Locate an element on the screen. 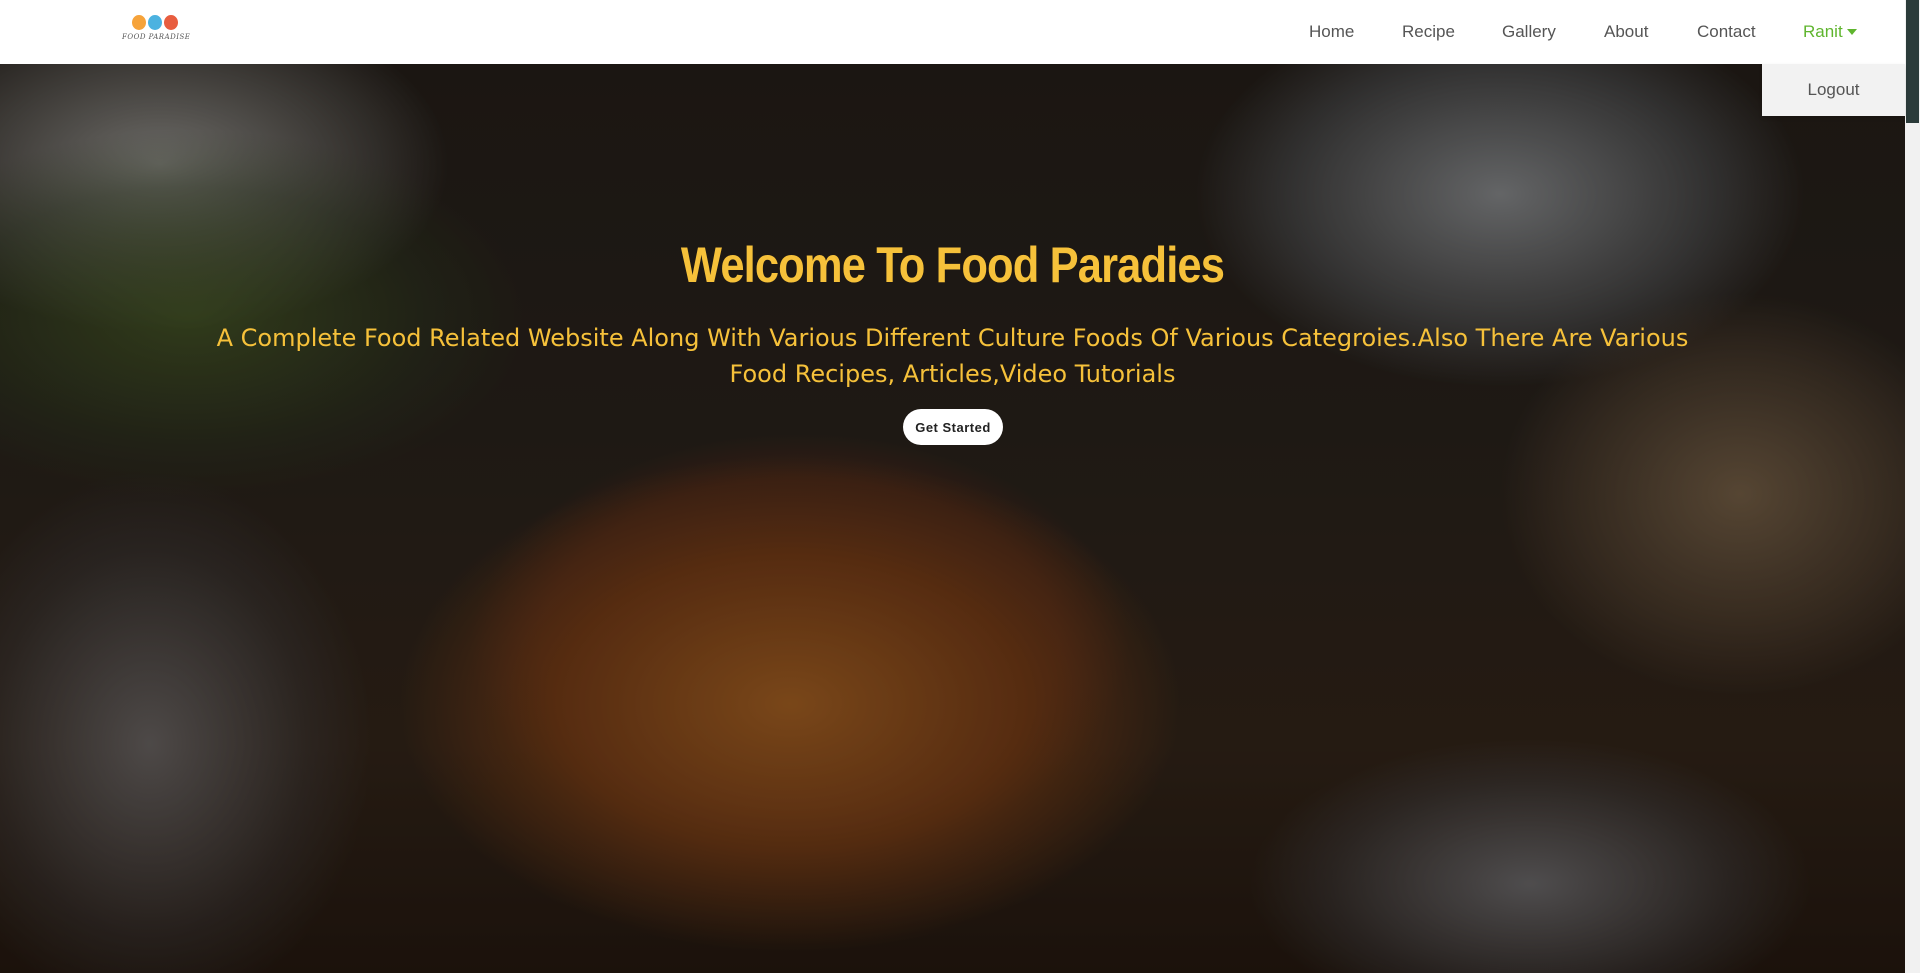 This screenshot has height=973, width=1920. scrollbar-thumb is located at coordinates (1912, 61).